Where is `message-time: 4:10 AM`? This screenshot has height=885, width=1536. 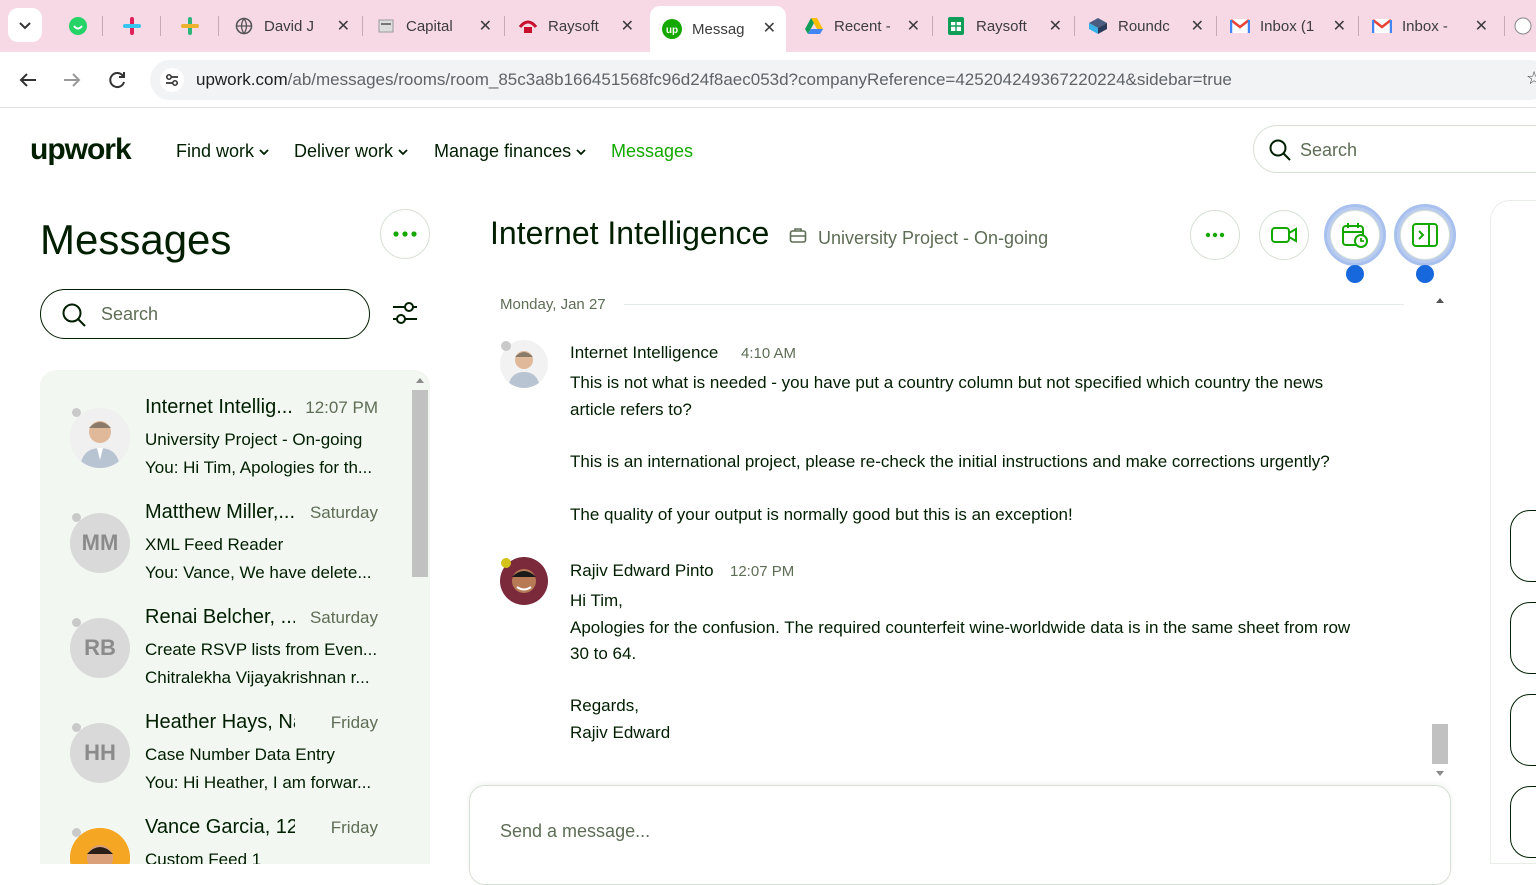 message-time: 4:10 AM is located at coordinates (769, 353).